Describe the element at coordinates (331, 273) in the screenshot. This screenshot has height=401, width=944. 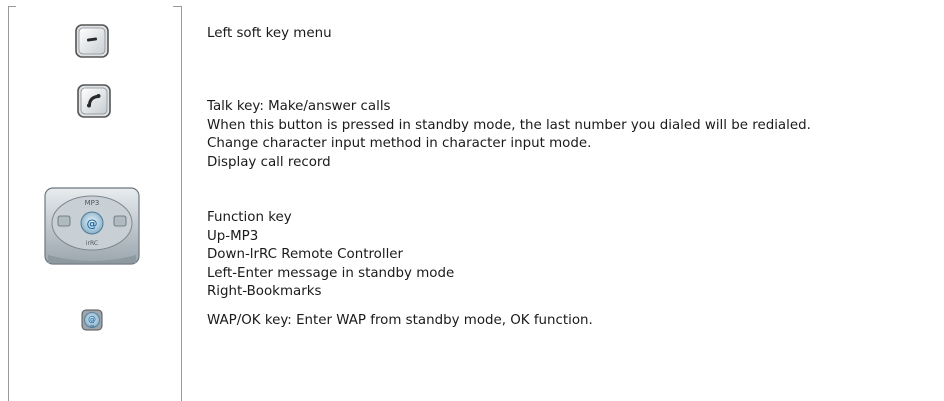
I see `description-line: Left-Enter message in standby mode` at that location.